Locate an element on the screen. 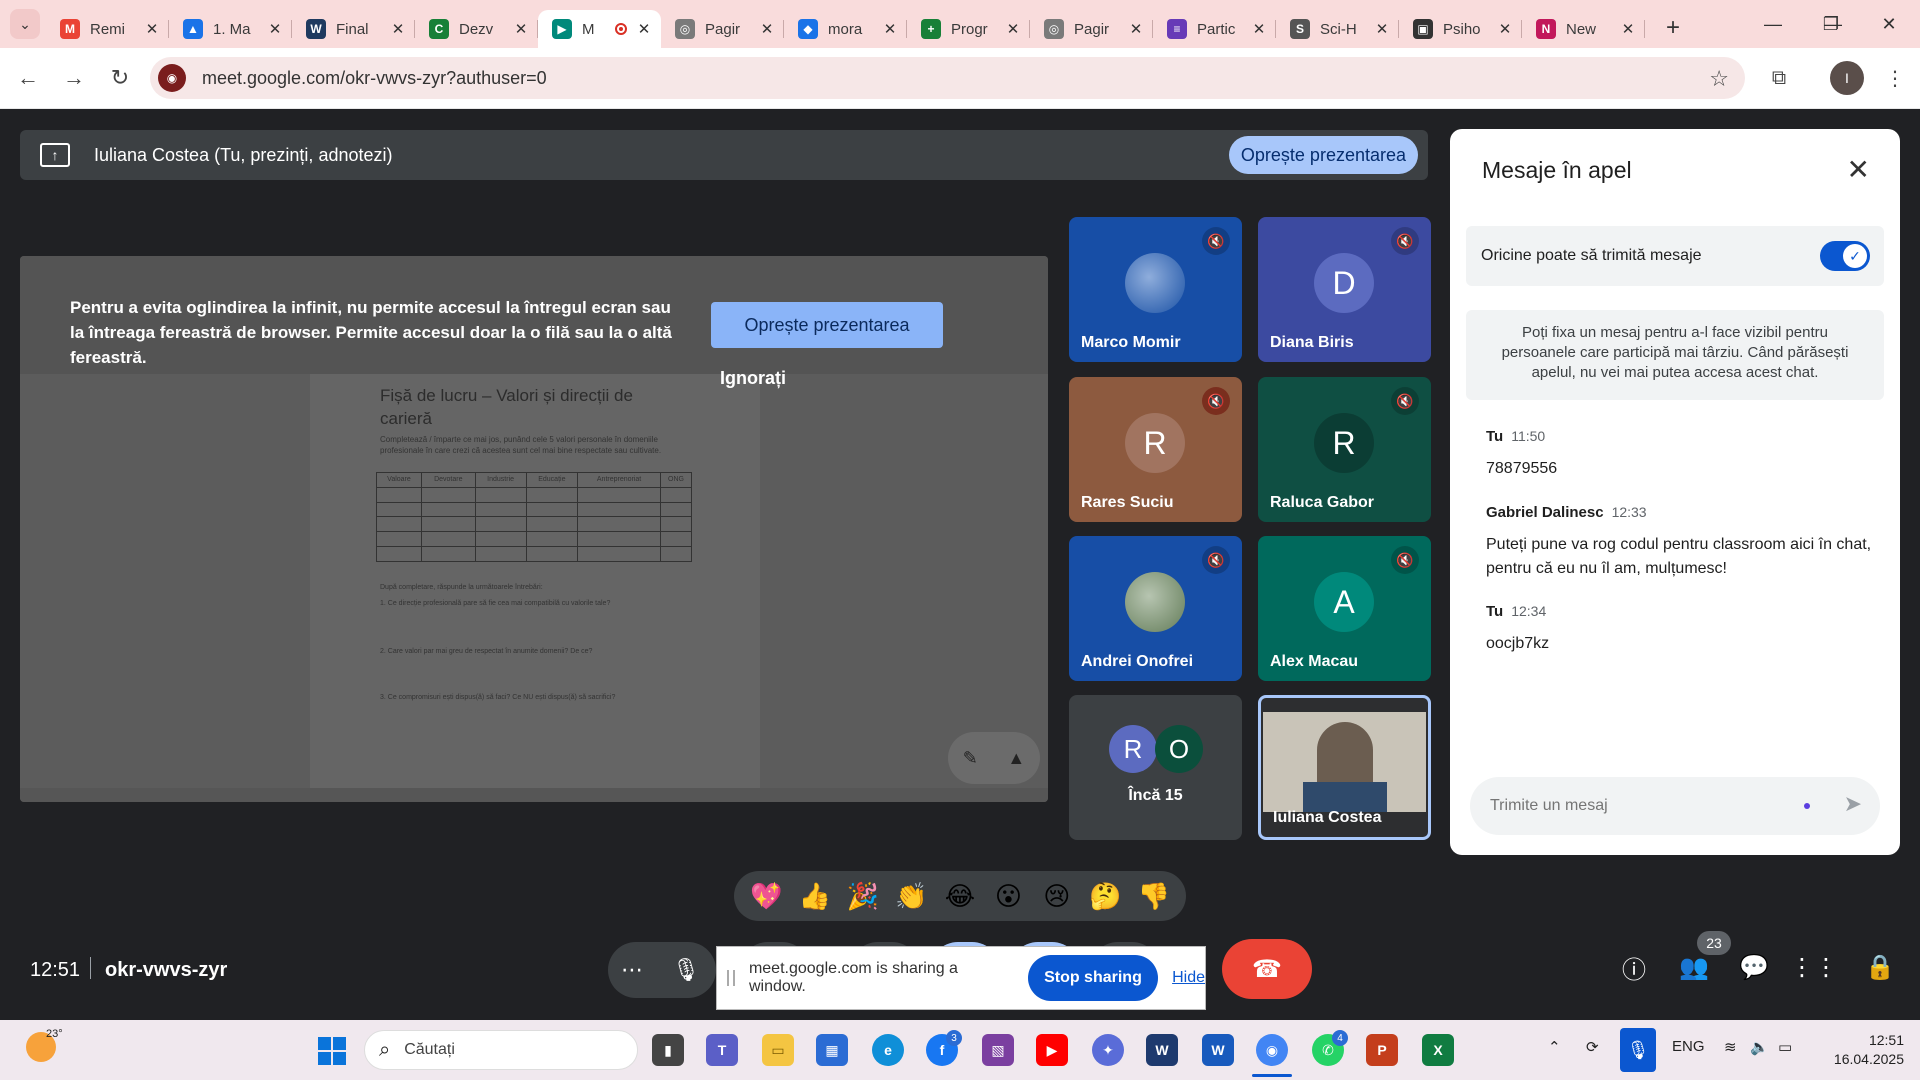 The image size is (1920, 1080). participant-tile: D 🔇 Diana Biris is located at coordinates (1344, 289).